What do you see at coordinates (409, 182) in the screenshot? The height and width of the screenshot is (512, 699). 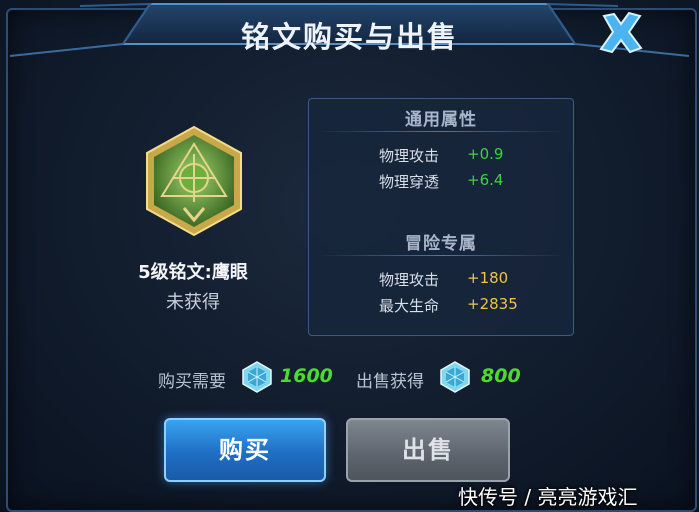 I see `stat-name: 物理穿透` at bounding box center [409, 182].